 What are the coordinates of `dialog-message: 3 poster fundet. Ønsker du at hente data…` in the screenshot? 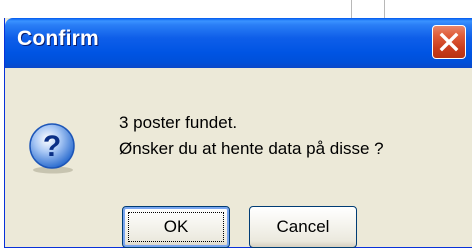 It's located at (251, 136).